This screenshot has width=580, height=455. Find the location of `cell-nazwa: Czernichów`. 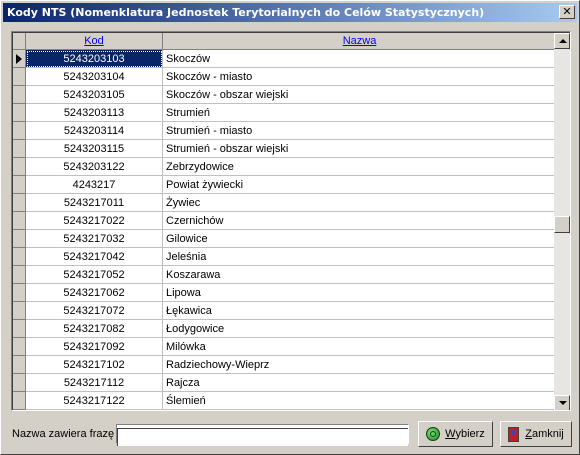

cell-nazwa: Czernichów is located at coordinates (359, 220).